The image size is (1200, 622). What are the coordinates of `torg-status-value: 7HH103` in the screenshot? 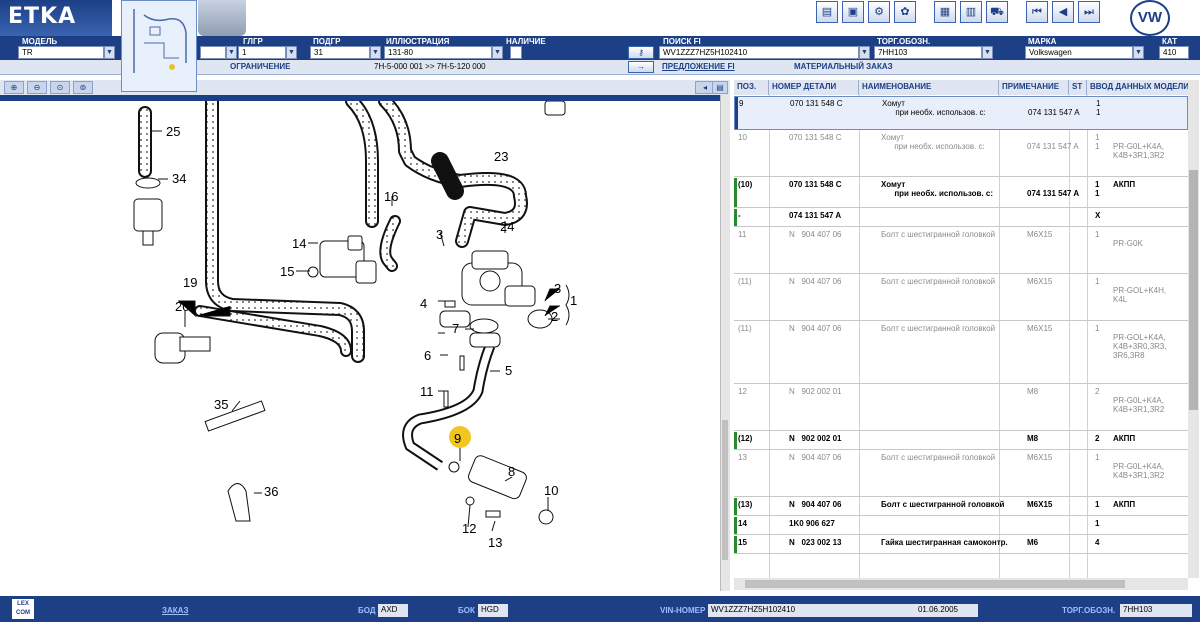 It's located at (1156, 610).